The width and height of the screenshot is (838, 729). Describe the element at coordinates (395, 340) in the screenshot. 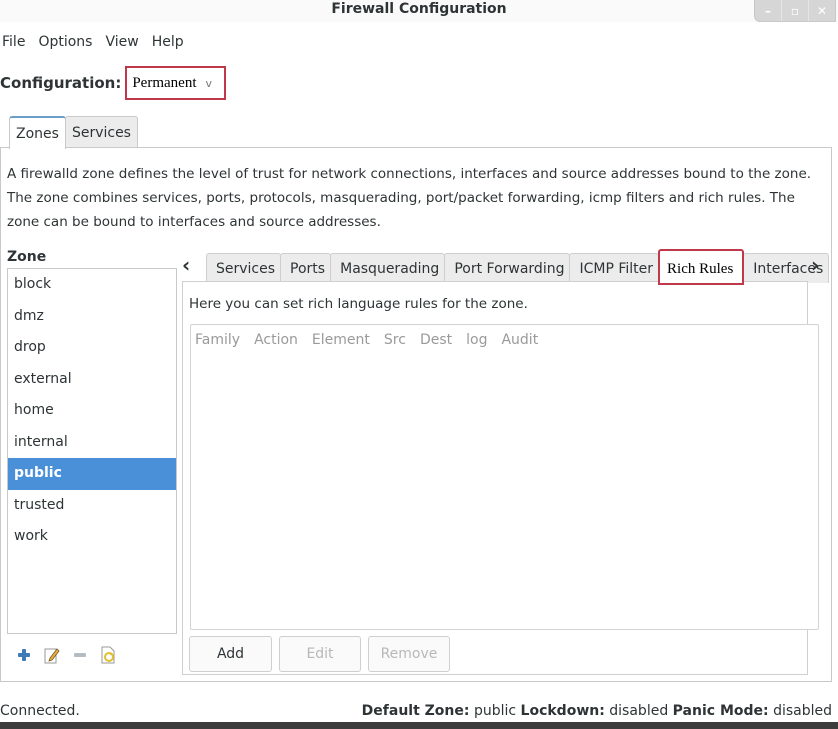

I see `column-src: Src` at that location.